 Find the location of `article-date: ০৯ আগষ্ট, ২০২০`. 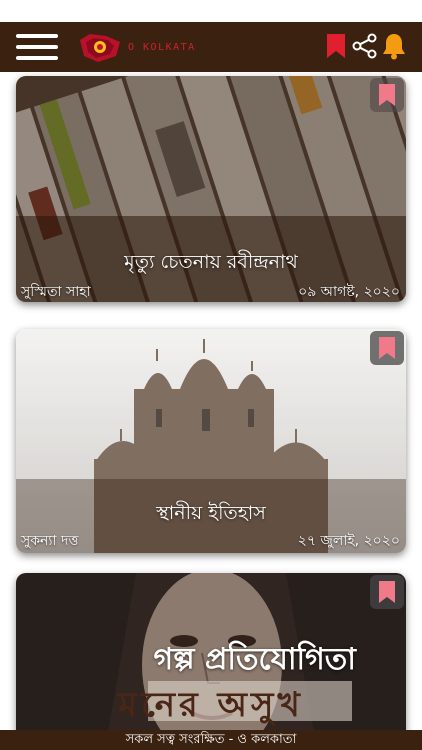

article-date: ০৯ আগষ্ট, ২০২০ is located at coordinates (349, 292).